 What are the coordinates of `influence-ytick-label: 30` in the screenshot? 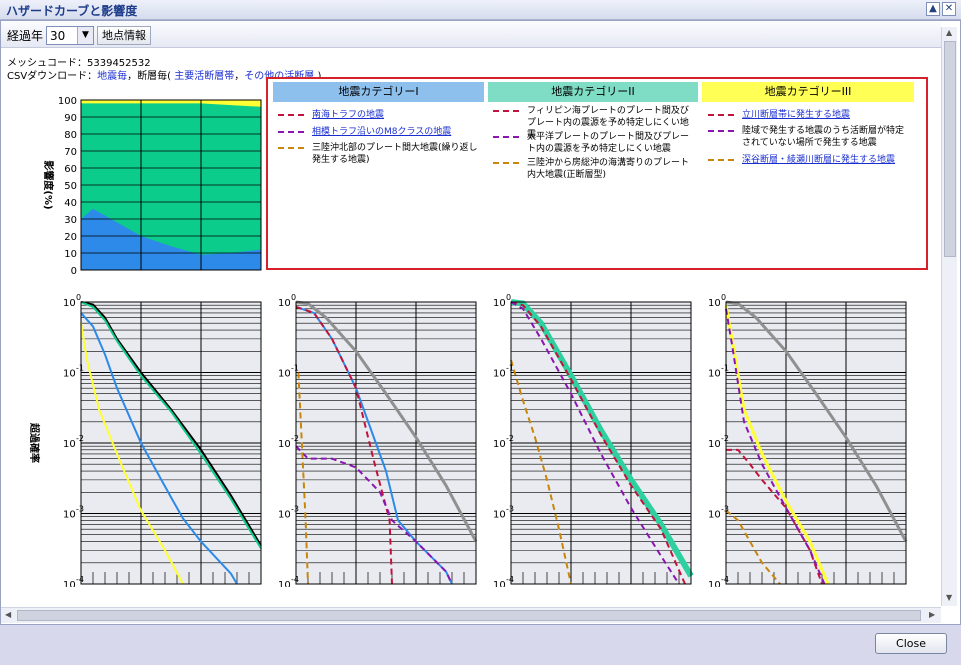 It's located at (70, 220).